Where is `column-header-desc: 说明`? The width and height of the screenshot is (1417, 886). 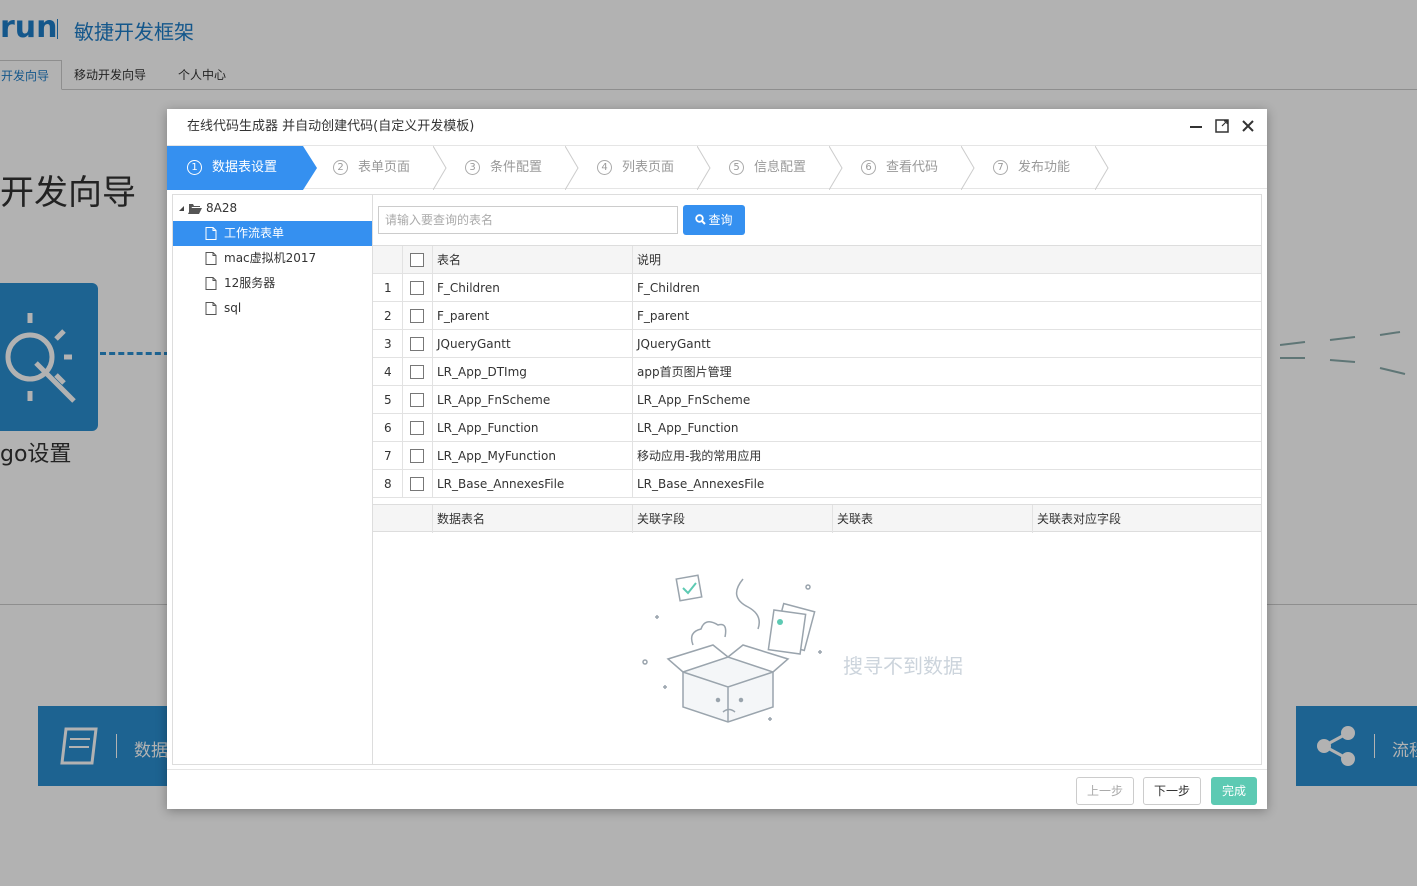 column-header-desc: 说明 is located at coordinates (947, 260).